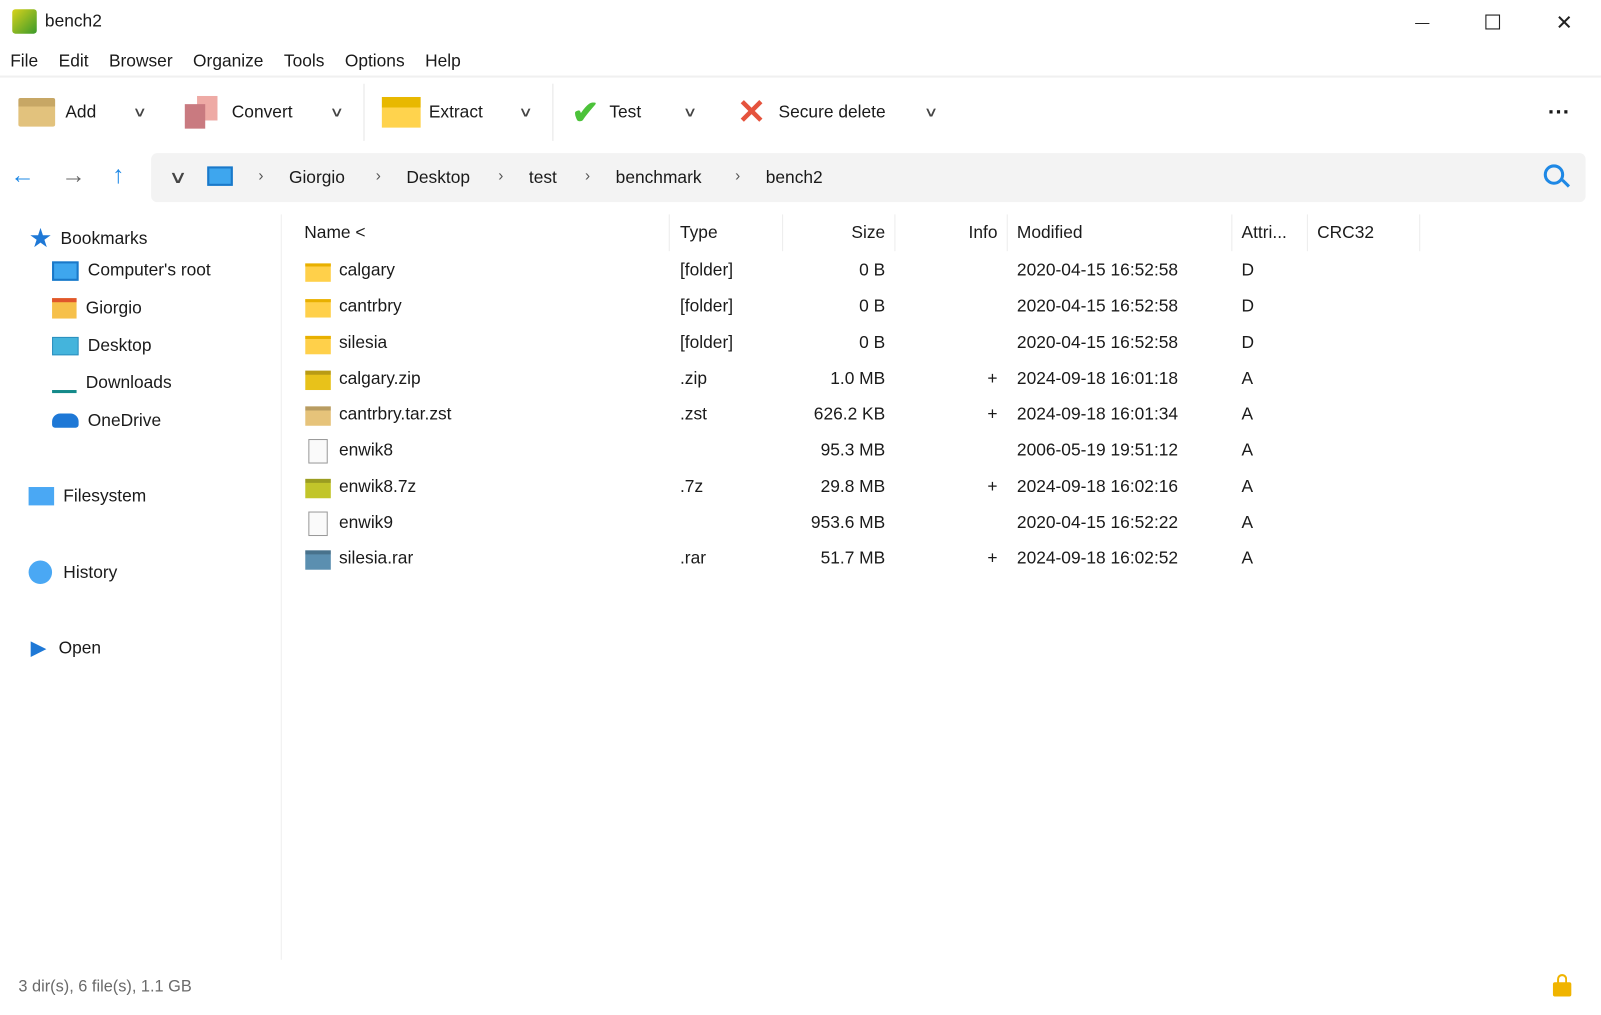 Image resolution: width=1601 pixels, height=1015 pixels. I want to click on breadcrumb-item: Desktop, so click(438, 177).